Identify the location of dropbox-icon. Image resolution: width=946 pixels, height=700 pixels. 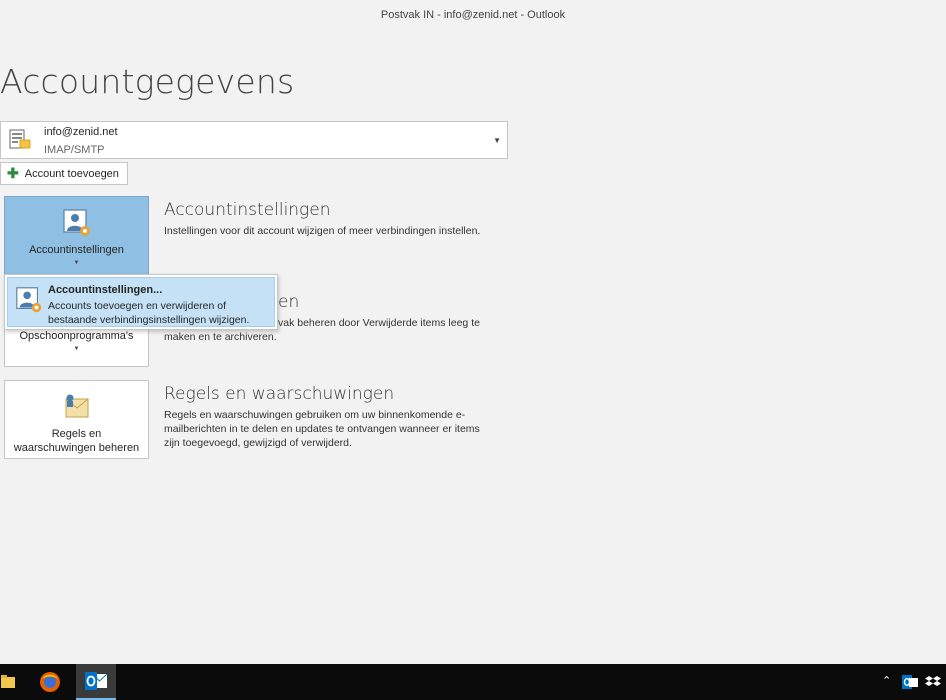
(933, 682).